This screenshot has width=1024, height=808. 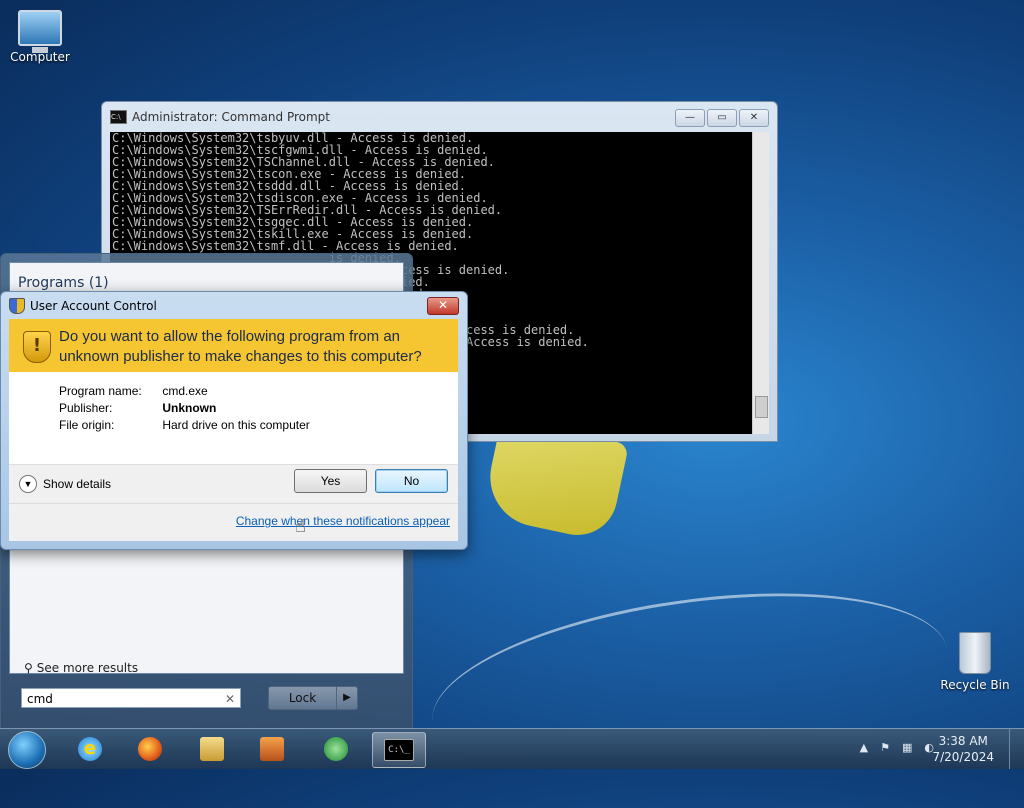 I want to click on show-desktop-button, so click(x=1016, y=749).